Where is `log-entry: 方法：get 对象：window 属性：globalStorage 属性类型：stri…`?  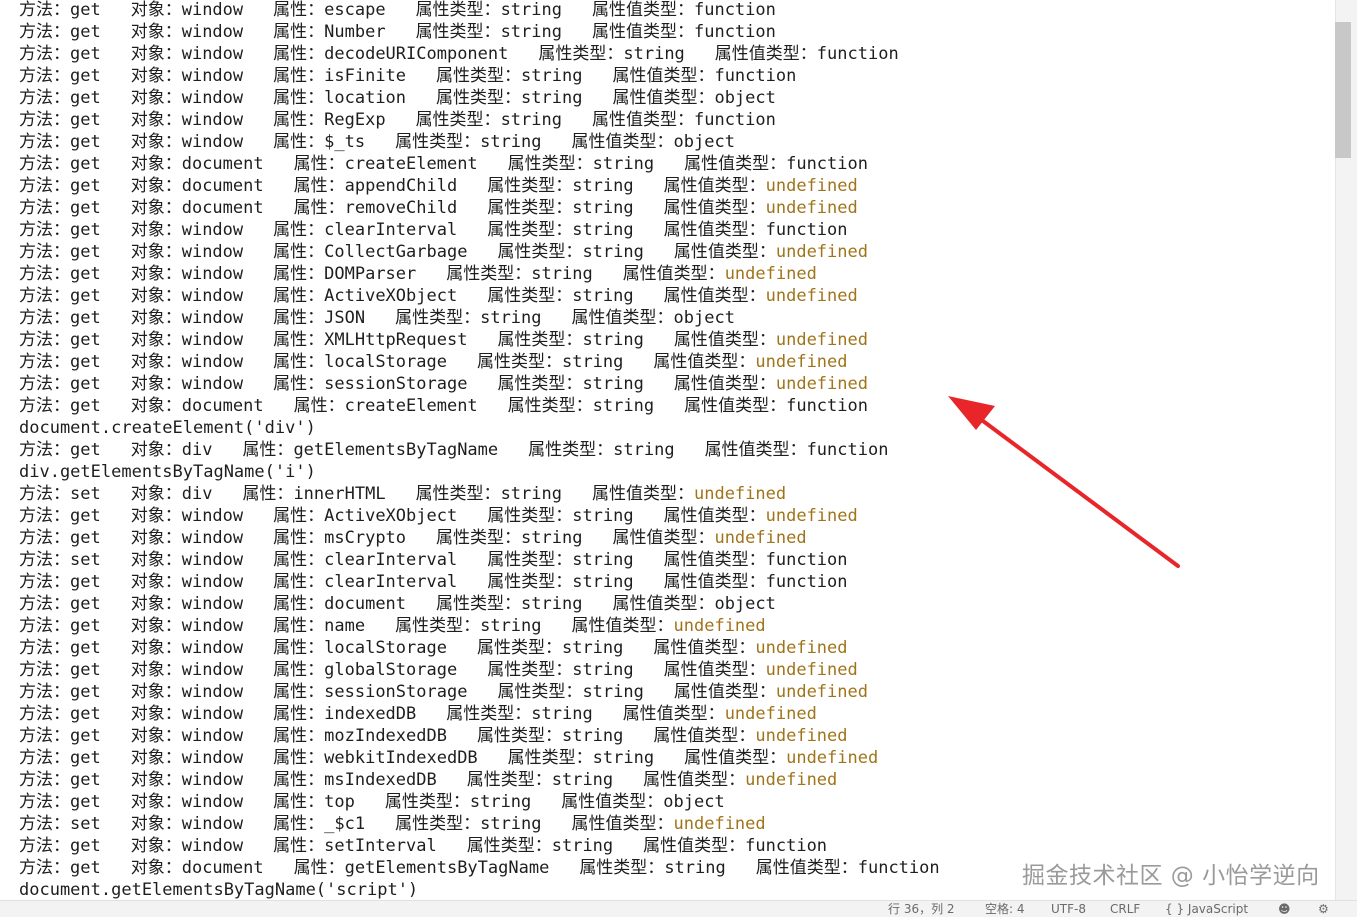 log-entry: 方法：get 对象：window 属性：globalStorage 属性类型：stri… is located at coordinates (438, 670).